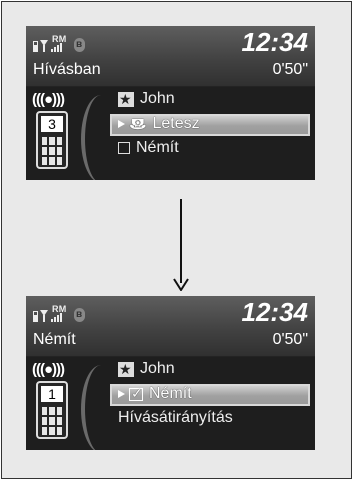  What do you see at coordinates (181, 284) in the screenshot?
I see `arrow-down-icon` at bounding box center [181, 284].